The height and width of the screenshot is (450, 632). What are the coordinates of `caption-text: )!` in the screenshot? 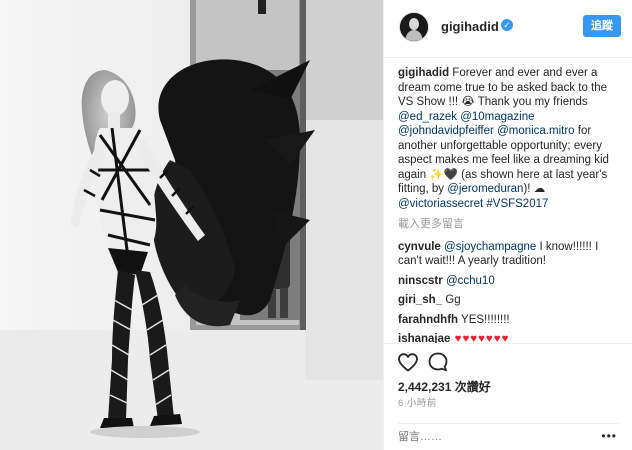 It's located at (528, 189).